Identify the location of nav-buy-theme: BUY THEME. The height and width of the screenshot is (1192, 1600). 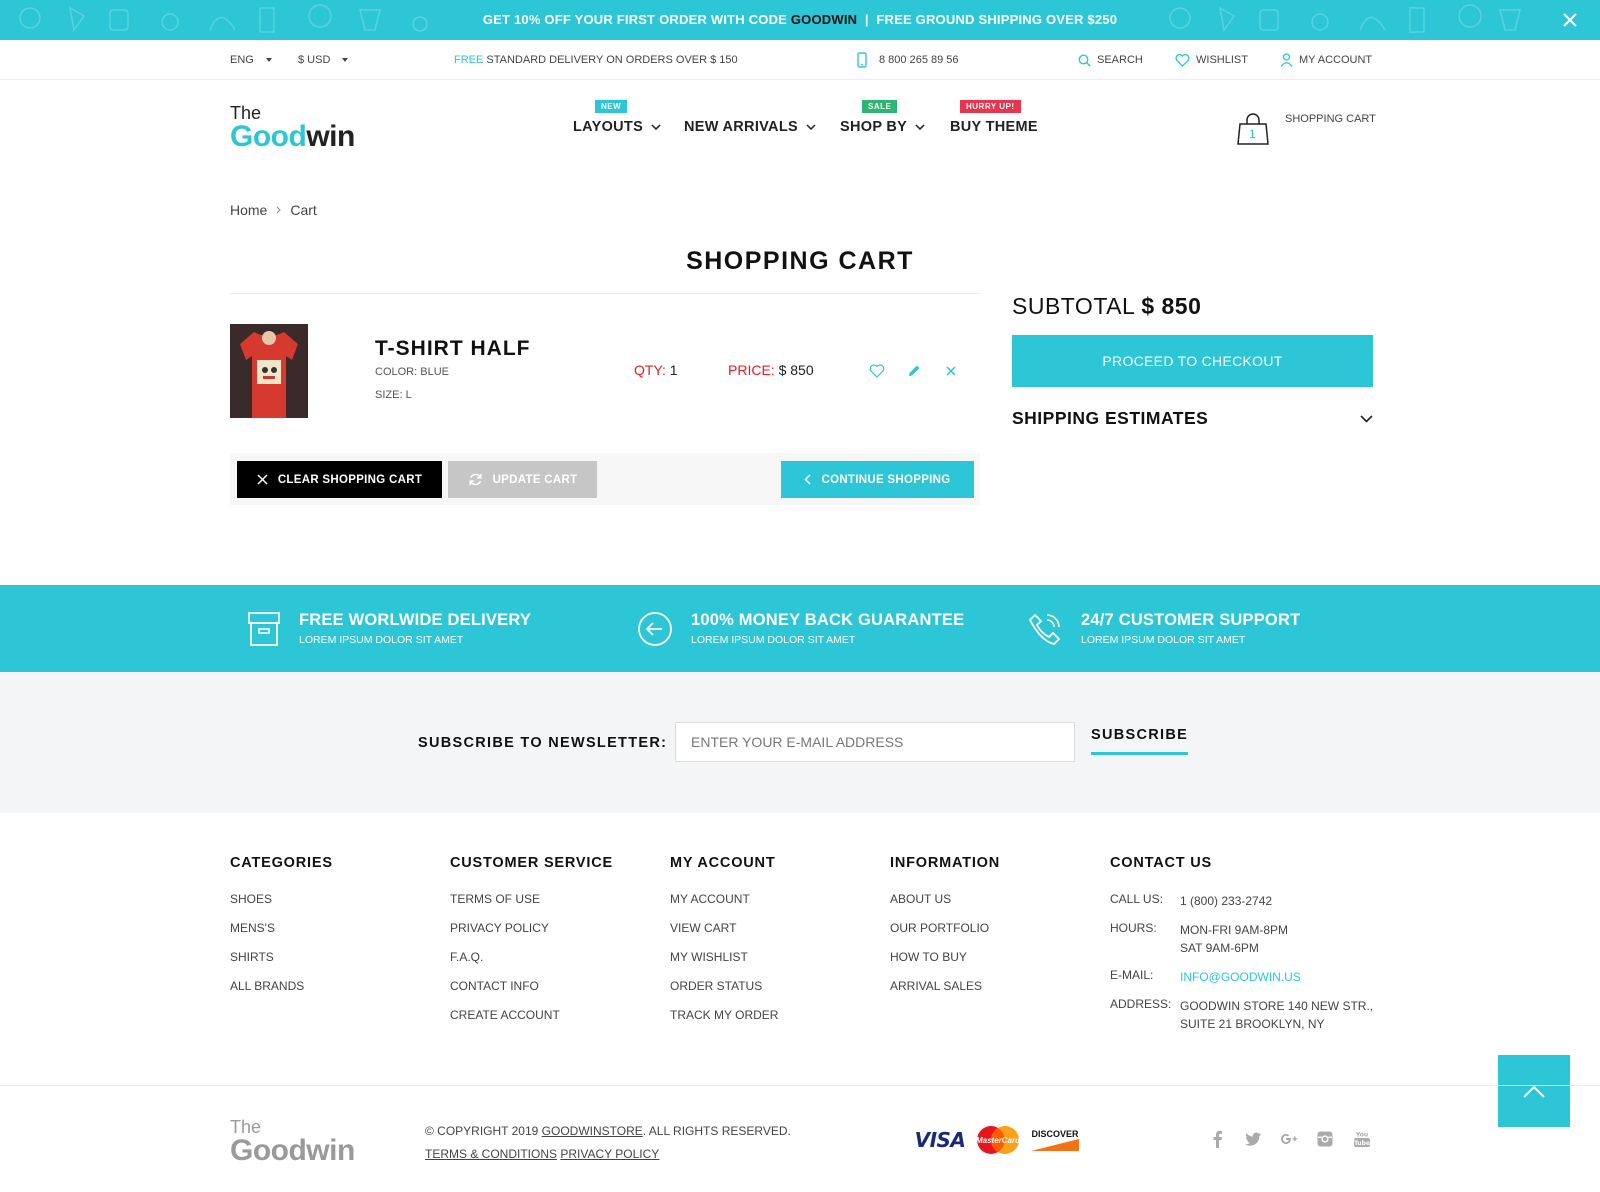
(994, 127).